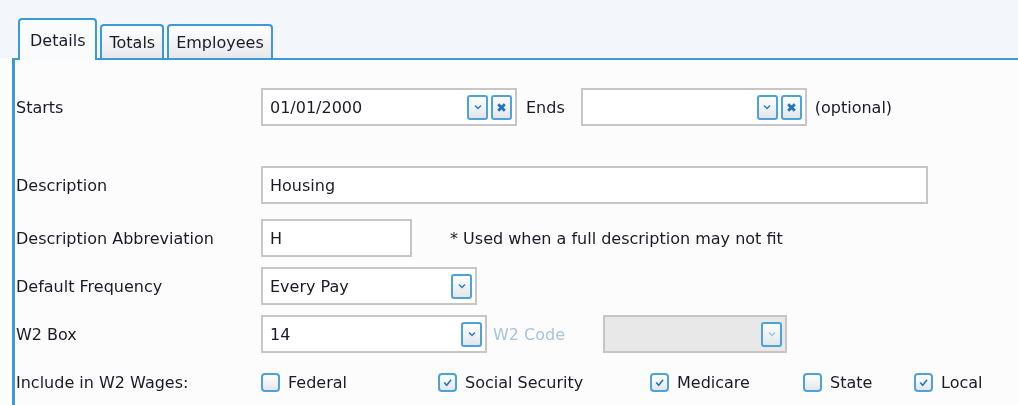  I want to click on date-field: 01/01/2000, so click(389, 107).